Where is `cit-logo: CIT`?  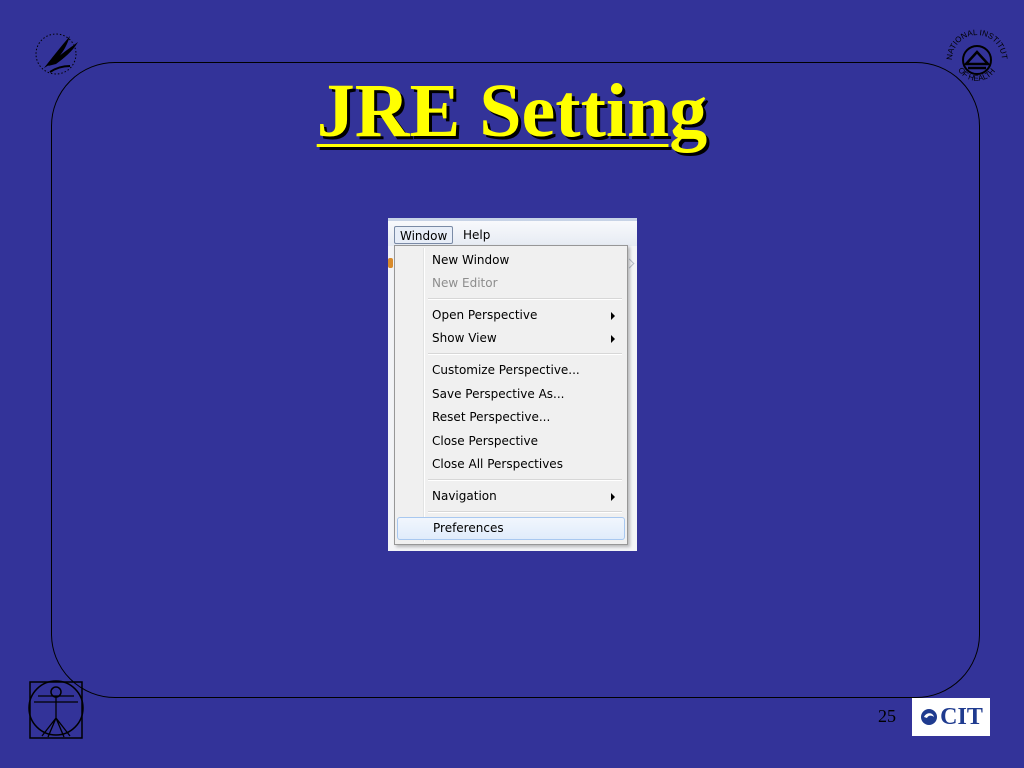
cit-logo: CIT is located at coordinates (951, 717).